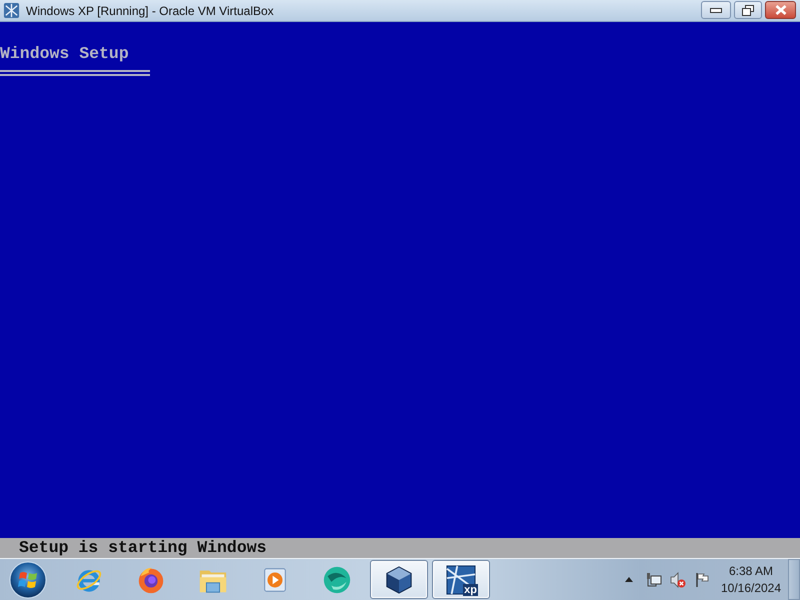 The width and height of the screenshot is (800, 600). What do you see at coordinates (337, 579) in the screenshot?
I see `sphere-icon` at bounding box center [337, 579].